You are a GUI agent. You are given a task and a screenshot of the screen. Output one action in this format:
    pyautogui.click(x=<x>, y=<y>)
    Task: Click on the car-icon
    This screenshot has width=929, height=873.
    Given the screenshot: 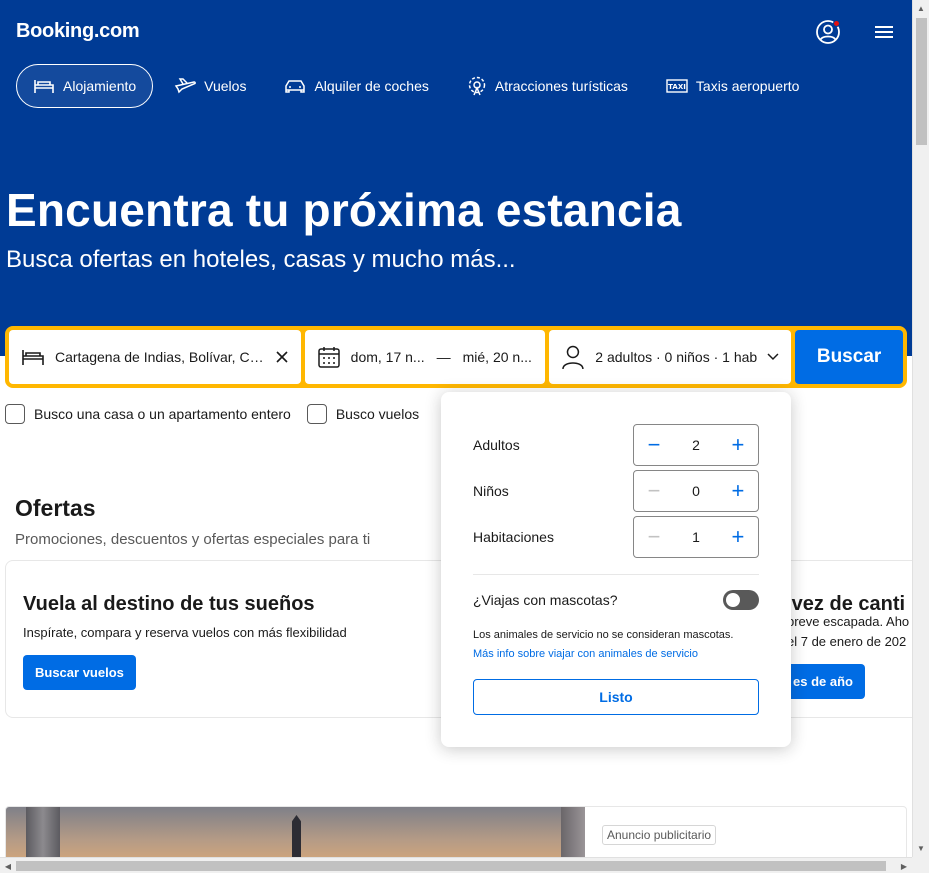 What is the action you would take?
    pyautogui.click(x=295, y=86)
    